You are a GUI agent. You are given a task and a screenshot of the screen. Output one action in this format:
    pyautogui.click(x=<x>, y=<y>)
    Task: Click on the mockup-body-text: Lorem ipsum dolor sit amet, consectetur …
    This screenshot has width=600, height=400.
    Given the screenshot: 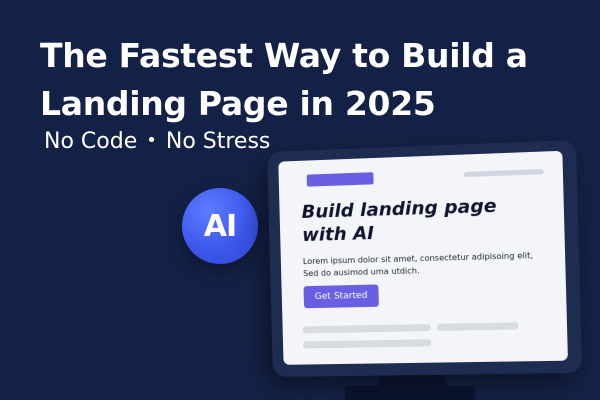 What is the action you would take?
    pyautogui.click(x=418, y=264)
    